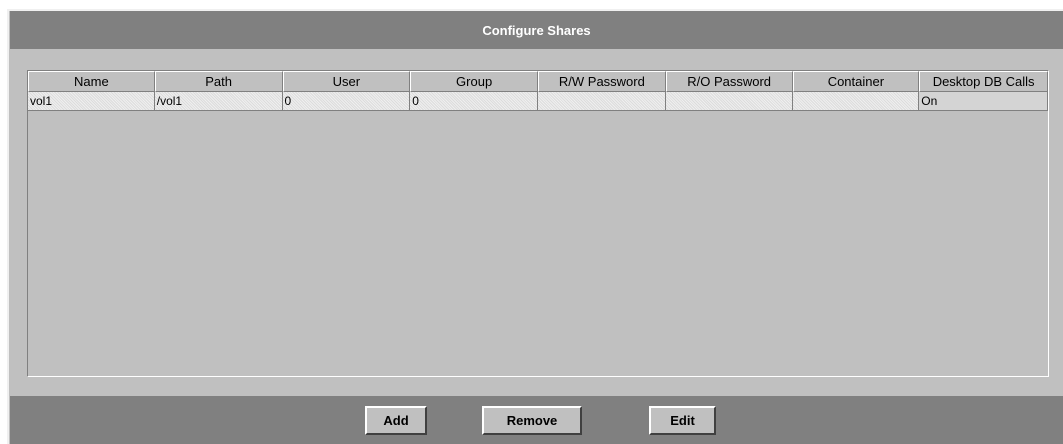 The width and height of the screenshot is (1063, 444). Describe the element at coordinates (682, 420) in the screenshot. I see `edit-button: Edit` at that location.